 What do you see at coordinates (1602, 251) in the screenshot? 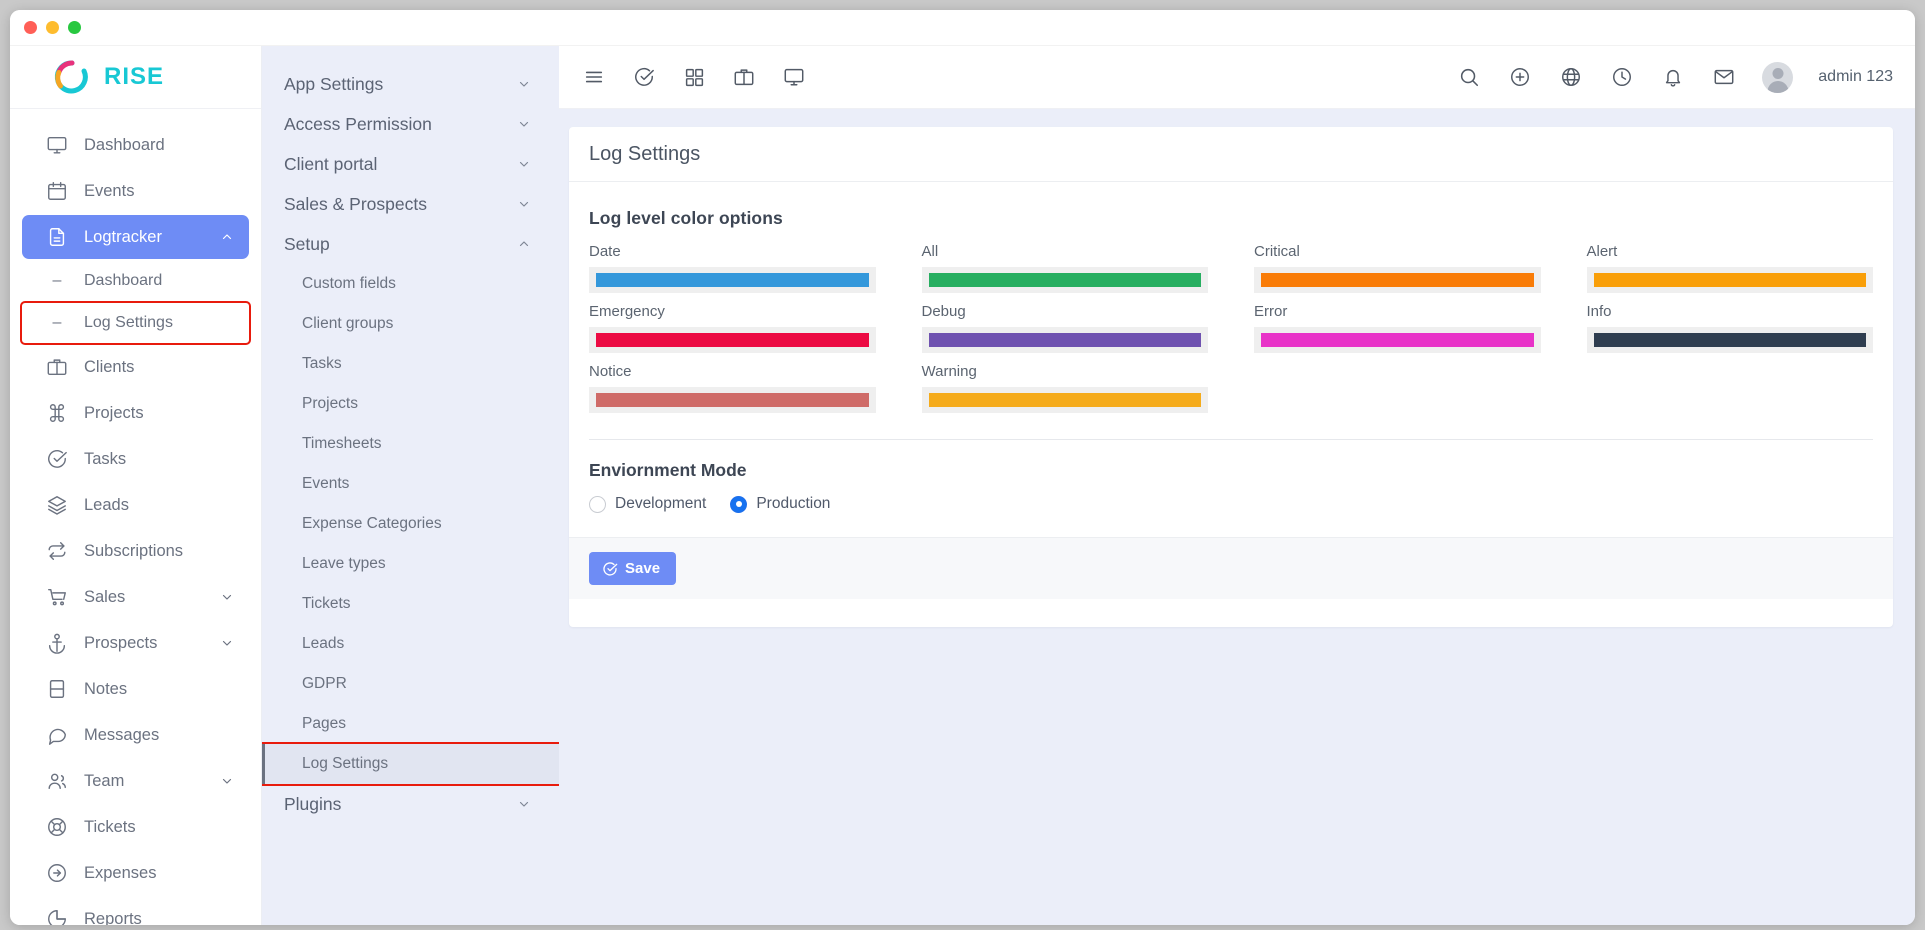
I see `color-field-label: Alert` at bounding box center [1602, 251].